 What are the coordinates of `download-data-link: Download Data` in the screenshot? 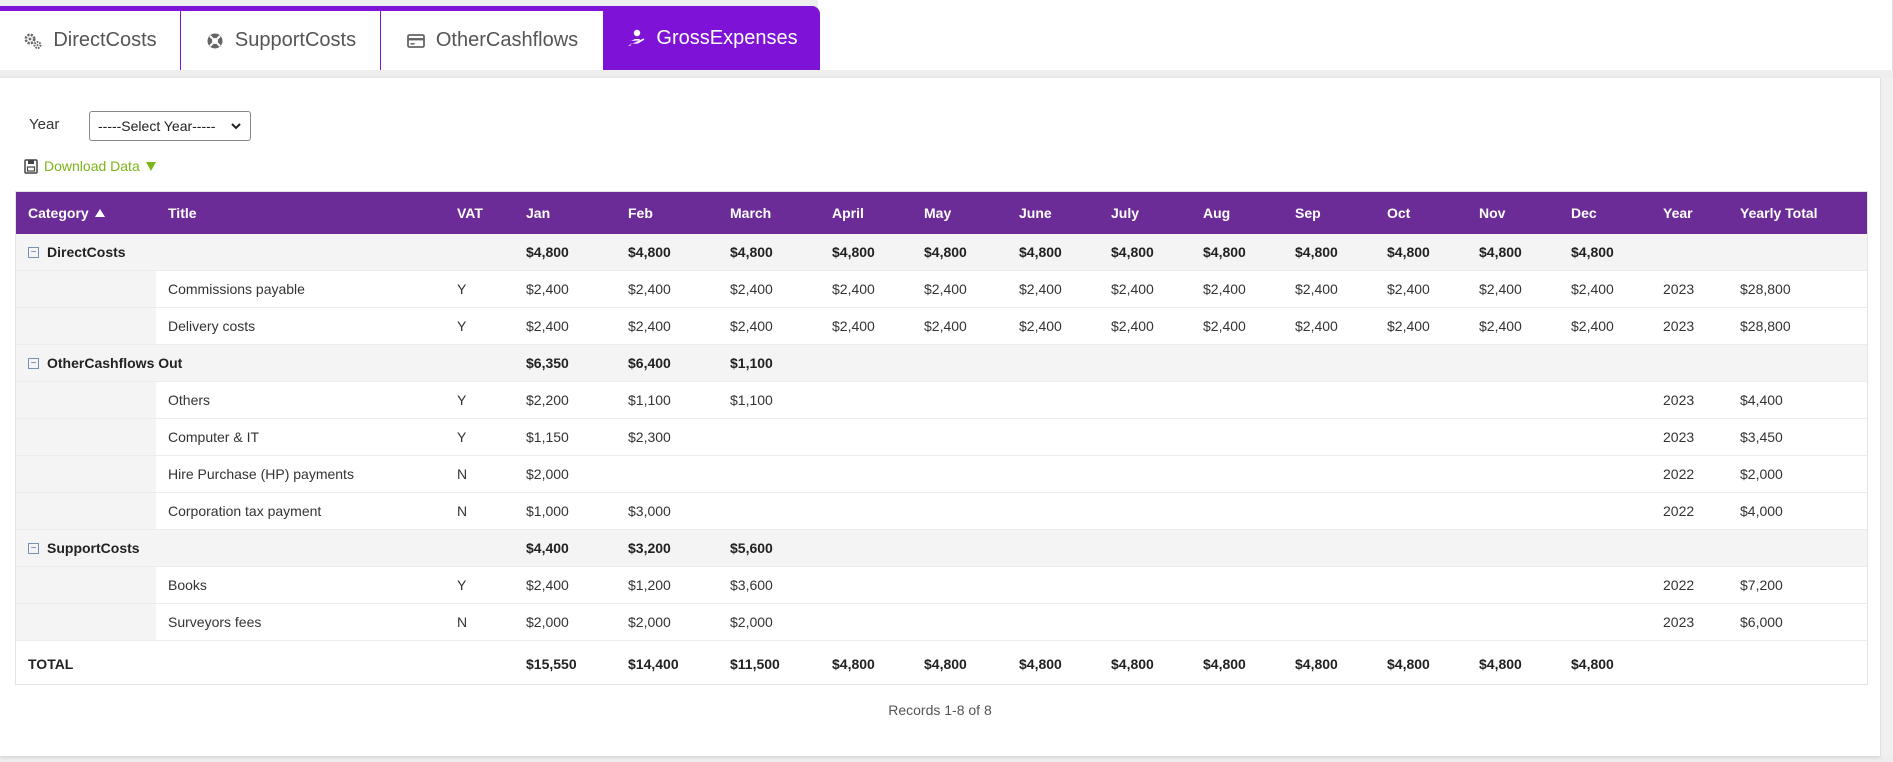 It's located at (90, 166).